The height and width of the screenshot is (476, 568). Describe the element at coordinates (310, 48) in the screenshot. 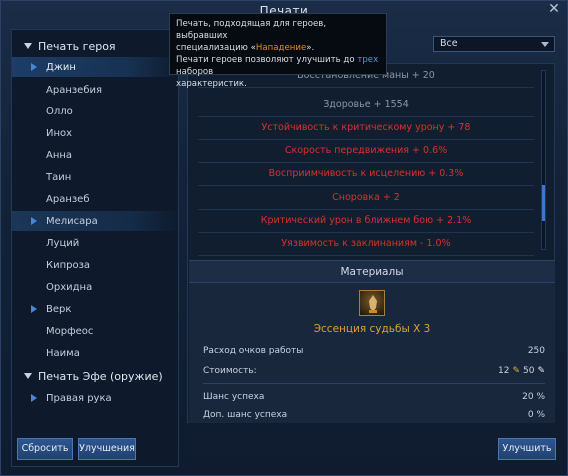

I see `tooltip-text: ».` at that location.